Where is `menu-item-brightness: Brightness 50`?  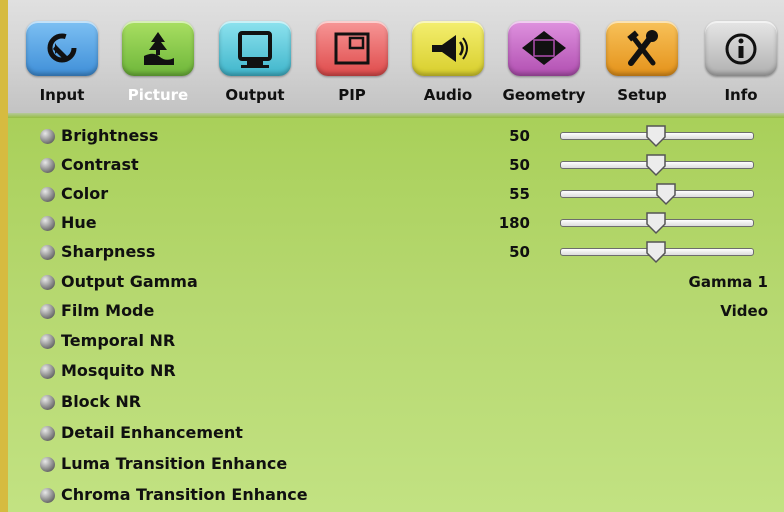
menu-item-brightness: Brightness 50 is located at coordinates (411, 136).